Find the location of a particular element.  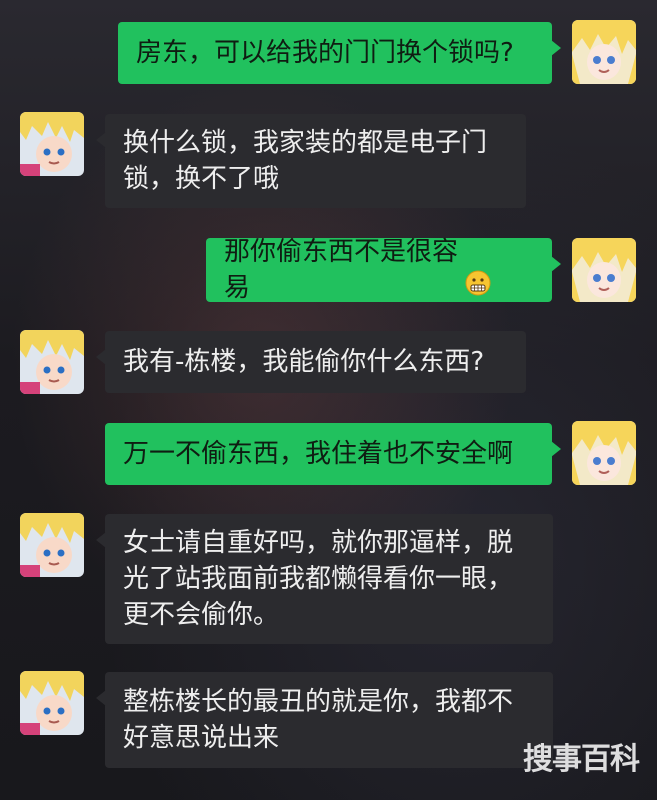

watermark-logo: 搜事百科 is located at coordinates (581, 759).